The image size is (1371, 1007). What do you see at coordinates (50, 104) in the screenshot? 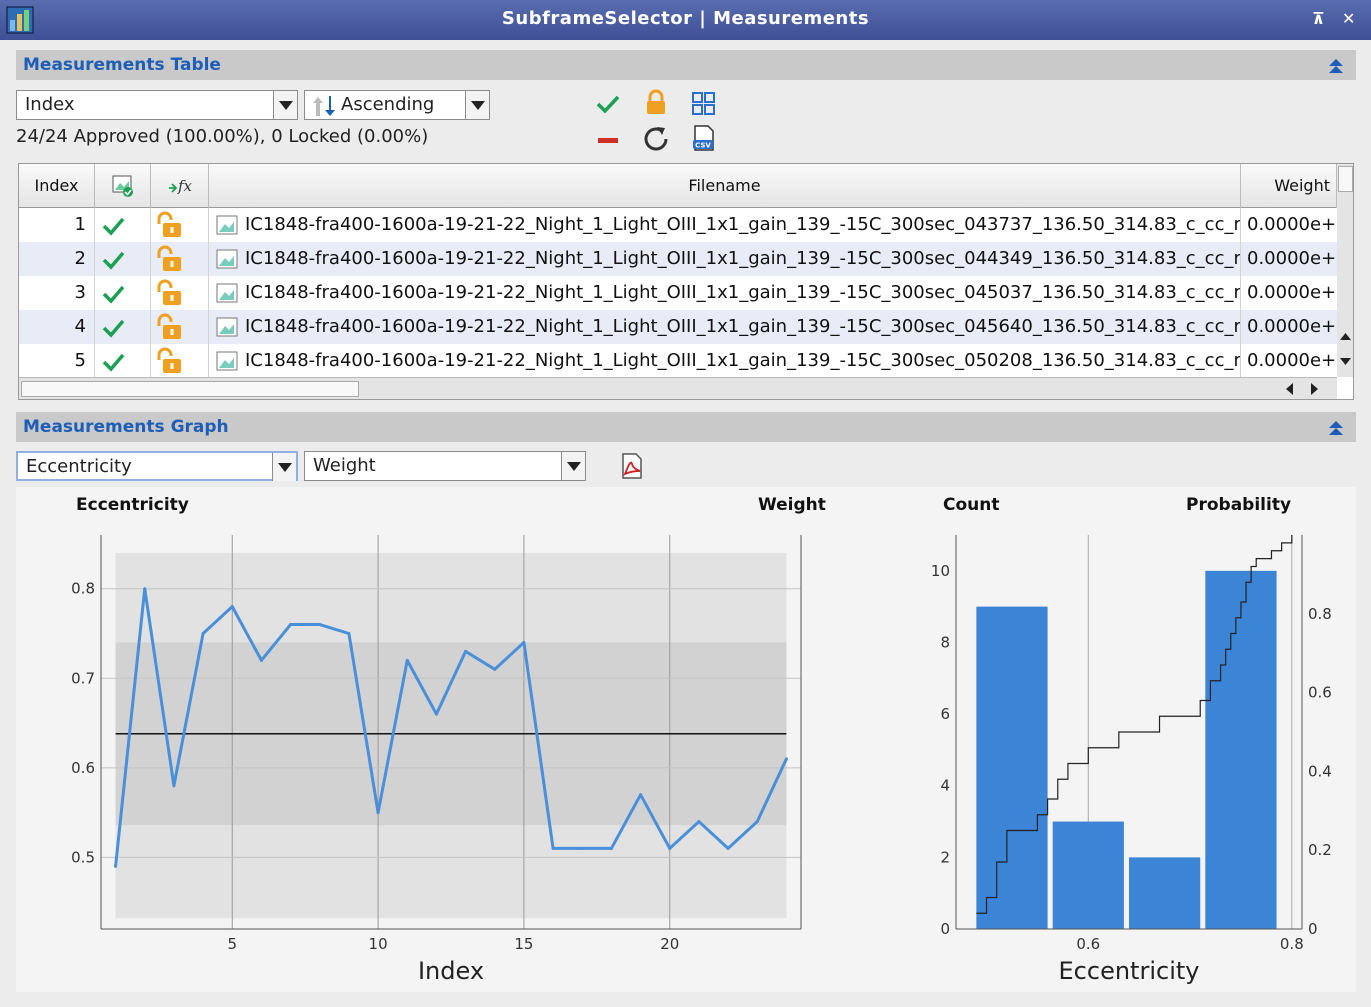
I see `sort-field-value: Index` at bounding box center [50, 104].